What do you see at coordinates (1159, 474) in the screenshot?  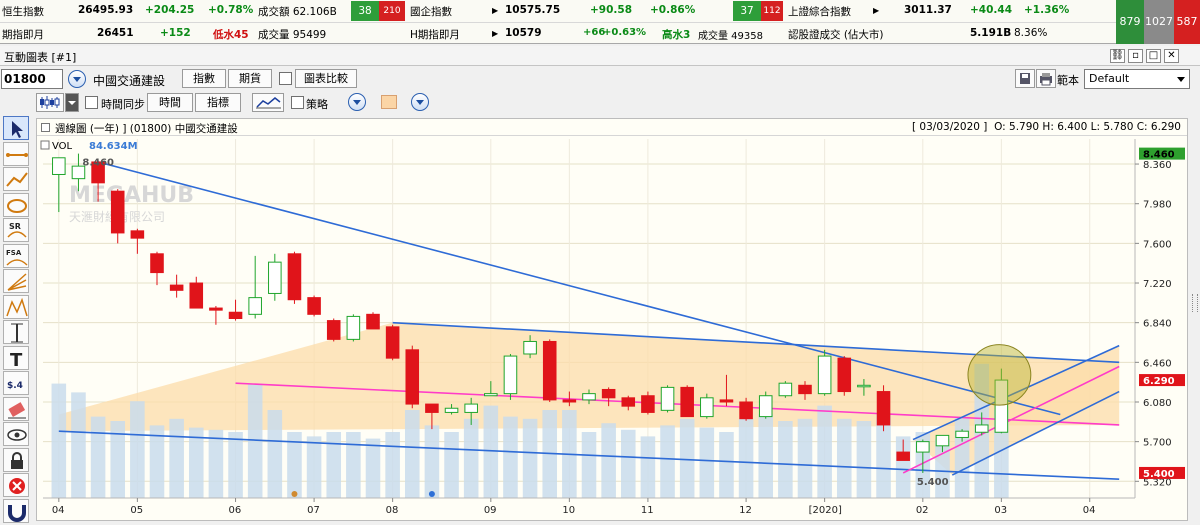 I see `price-tag-label: 5.400` at bounding box center [1159, 474].